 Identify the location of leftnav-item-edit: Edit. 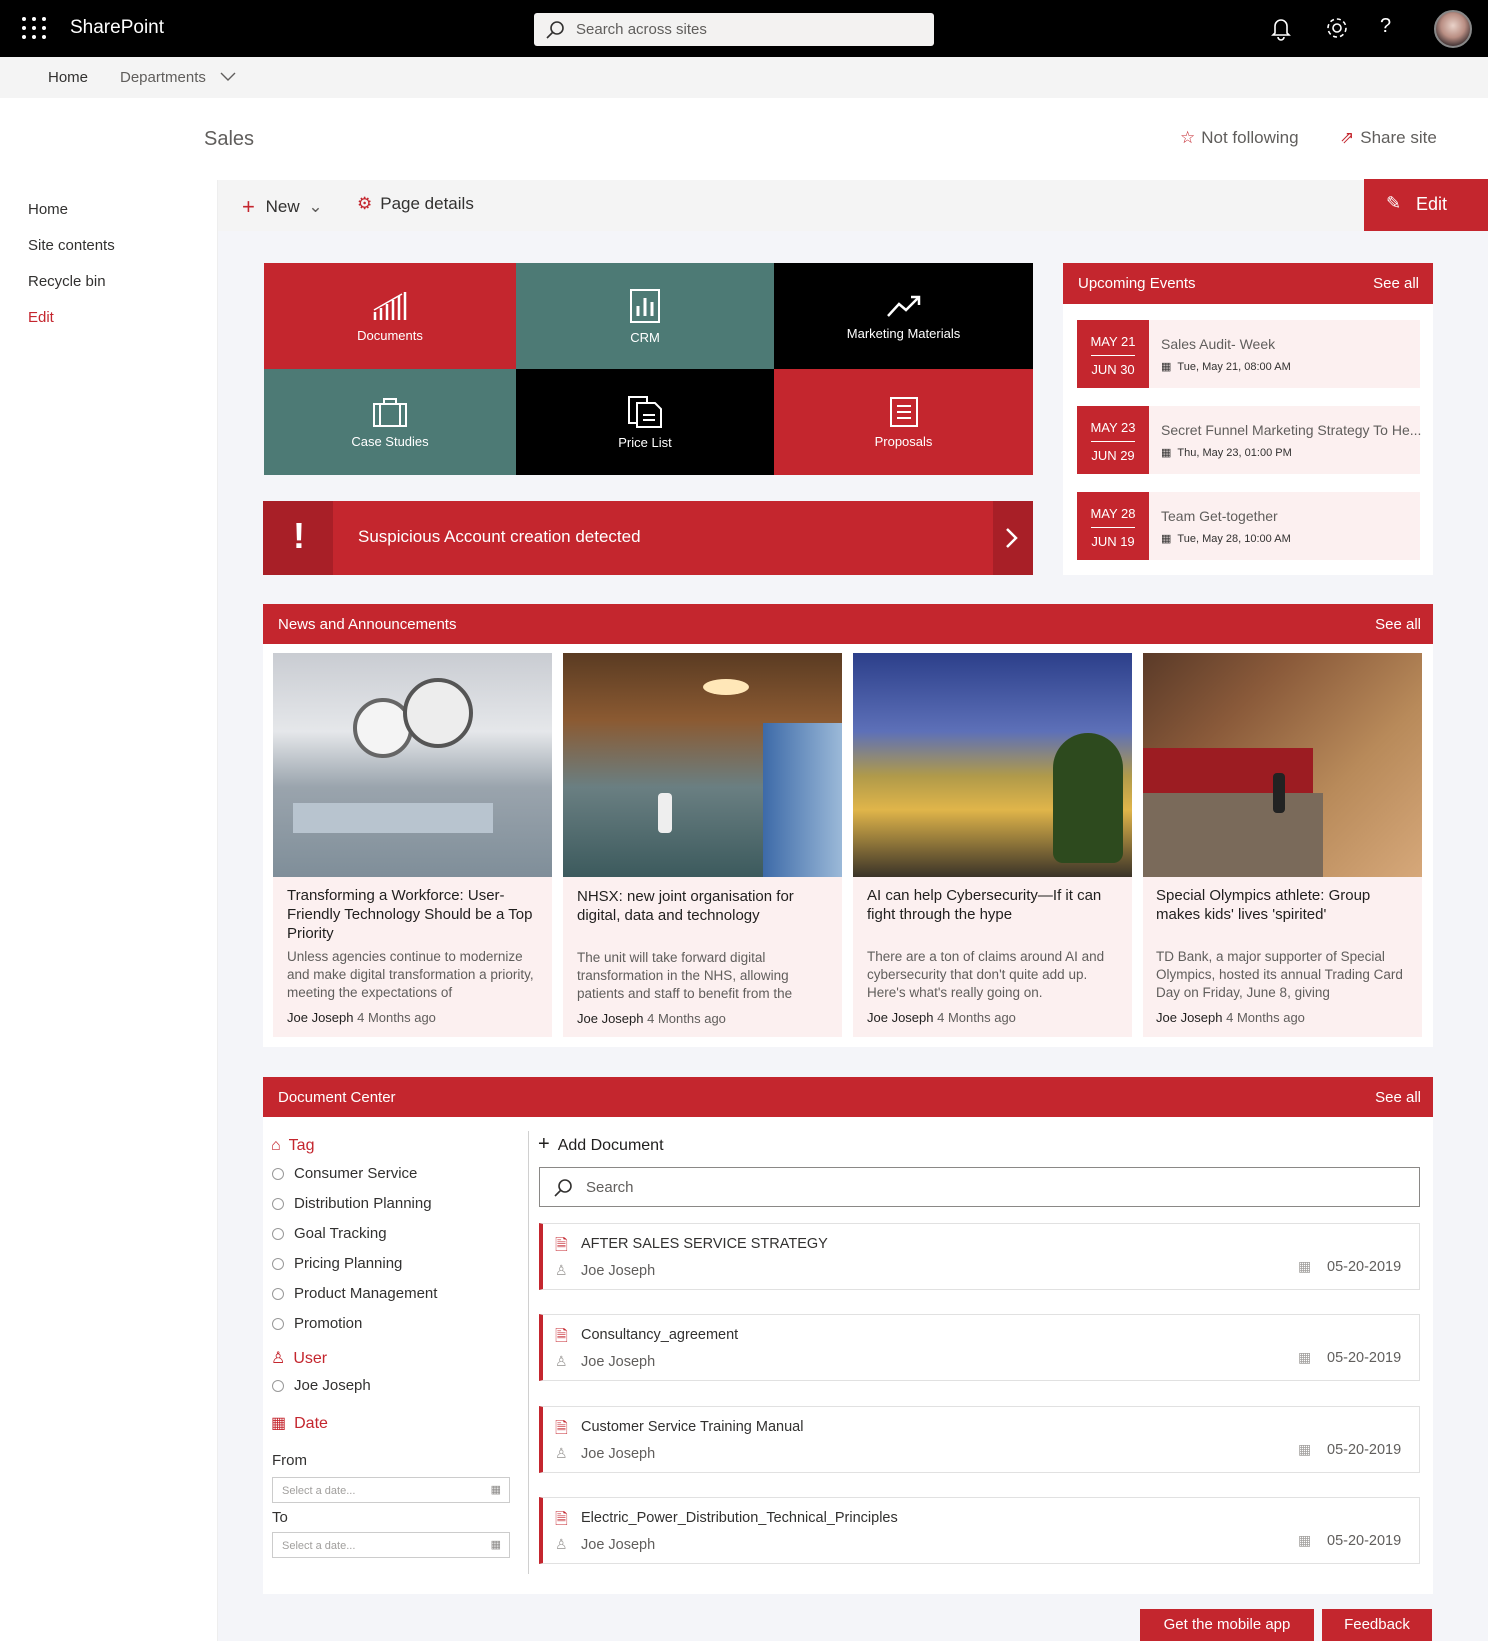
(41, 317).